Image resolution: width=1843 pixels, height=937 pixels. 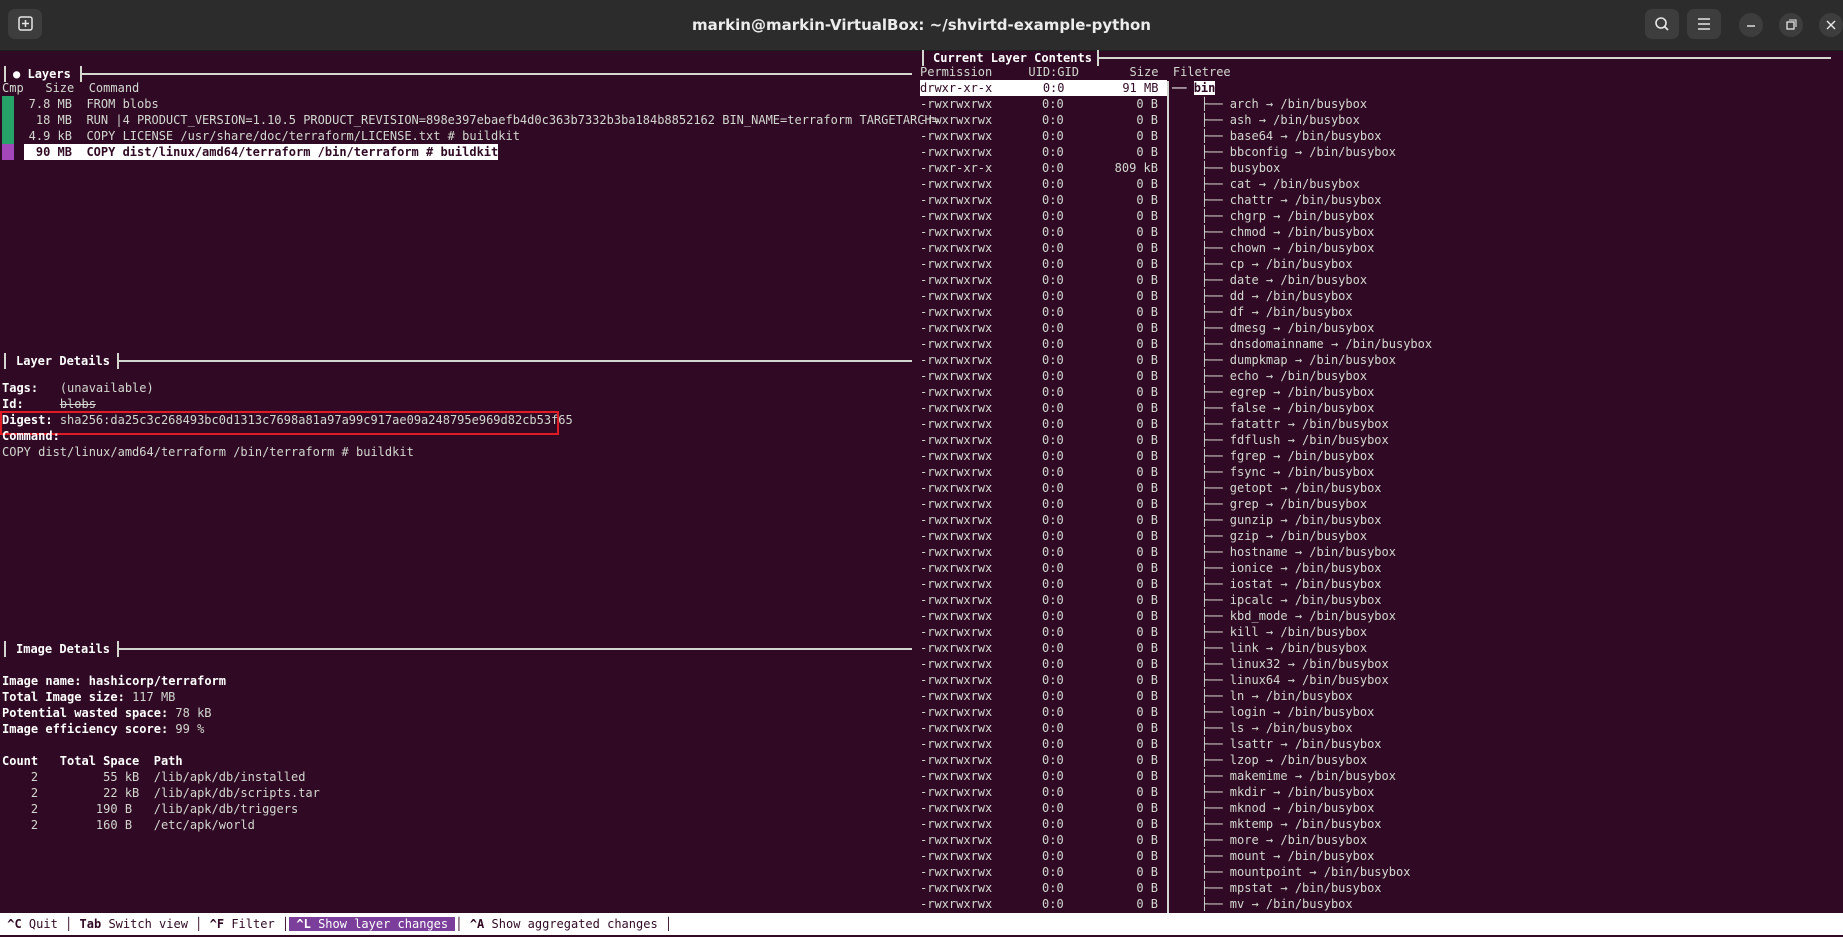 I want to click on filetree-entry: ├── fatattr → /bin/busybox, so click(x=1280, y=424).